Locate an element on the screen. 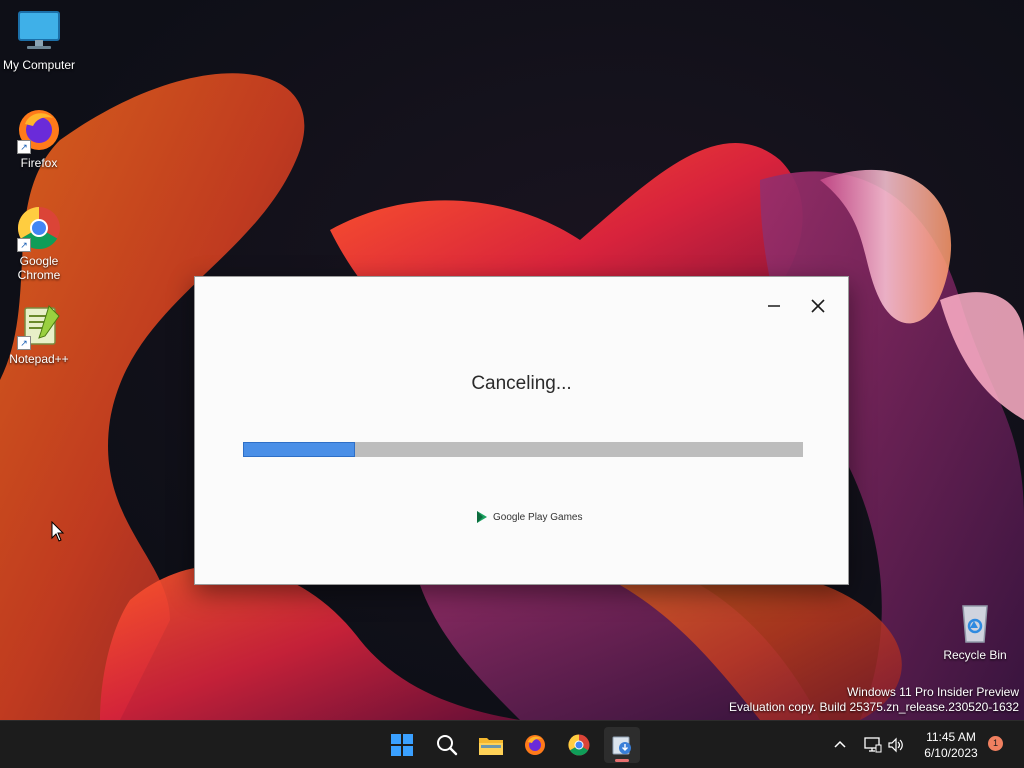  desktop-icon-recycle-bin: Recycle Bin is located at coordinates (975, 630).